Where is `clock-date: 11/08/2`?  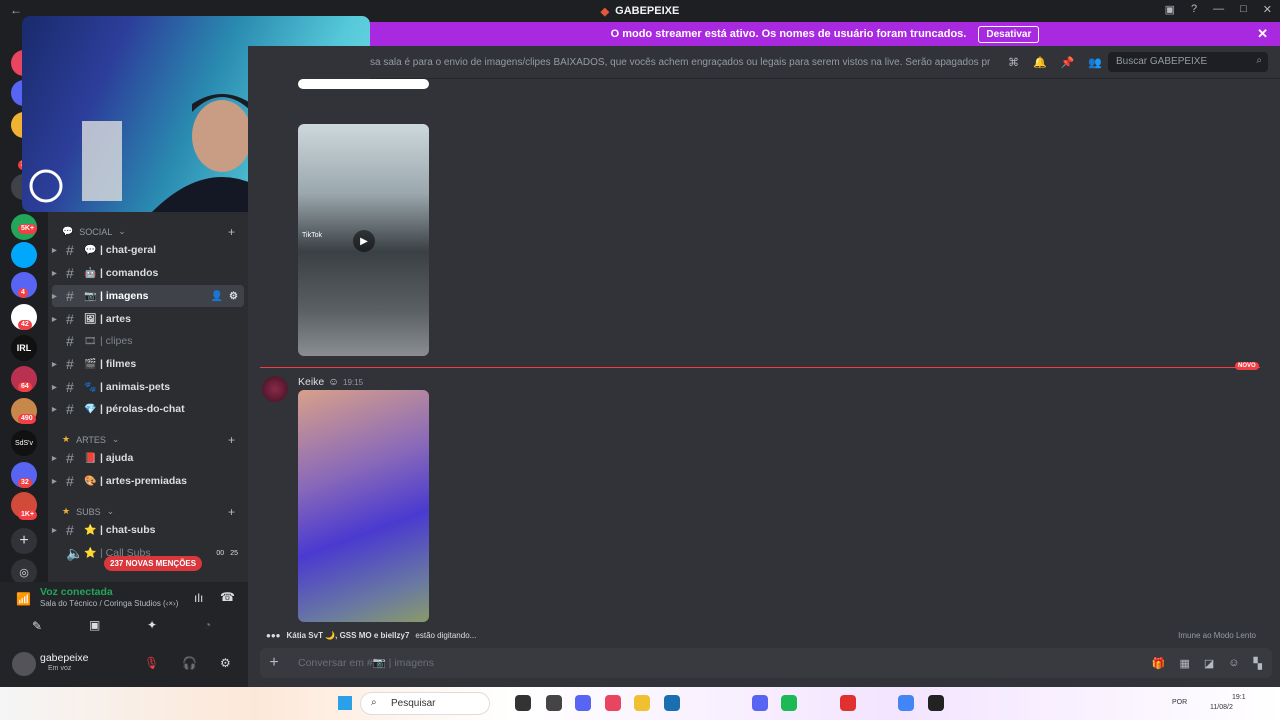 clock-date: 11/08/2 is located at coordinates (1221, 707).